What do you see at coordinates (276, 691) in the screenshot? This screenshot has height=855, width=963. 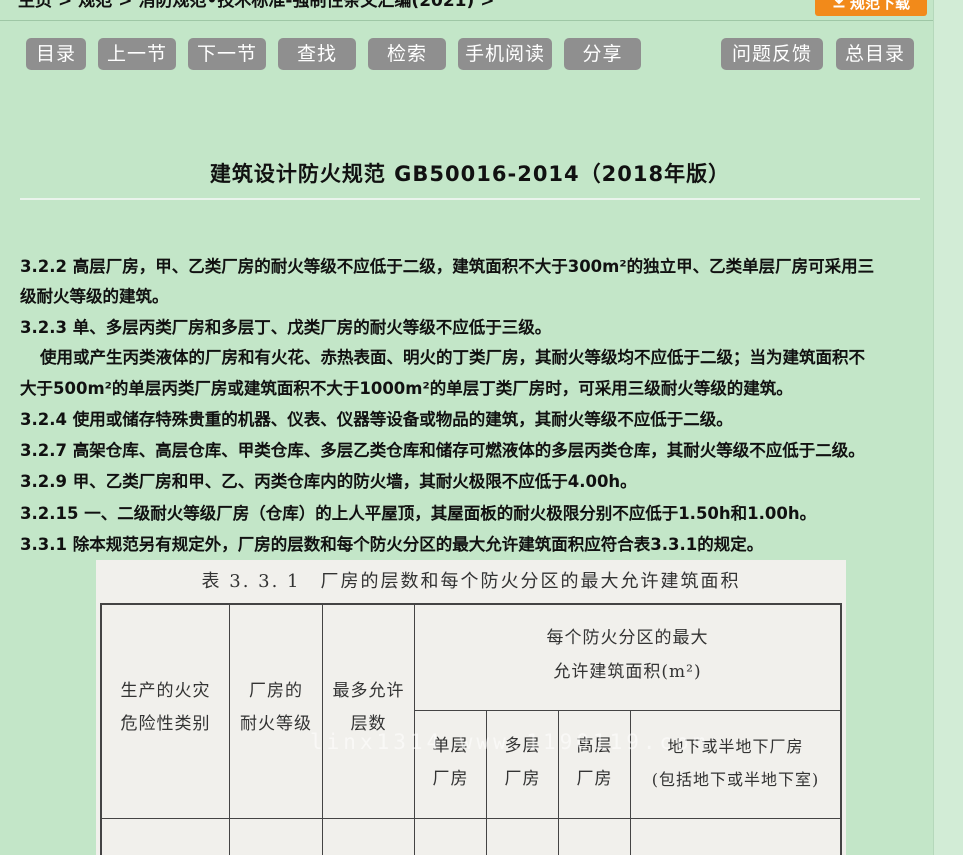 I see `header-fire-rating-line1: 厂房的` at bounding box center [276, 691].